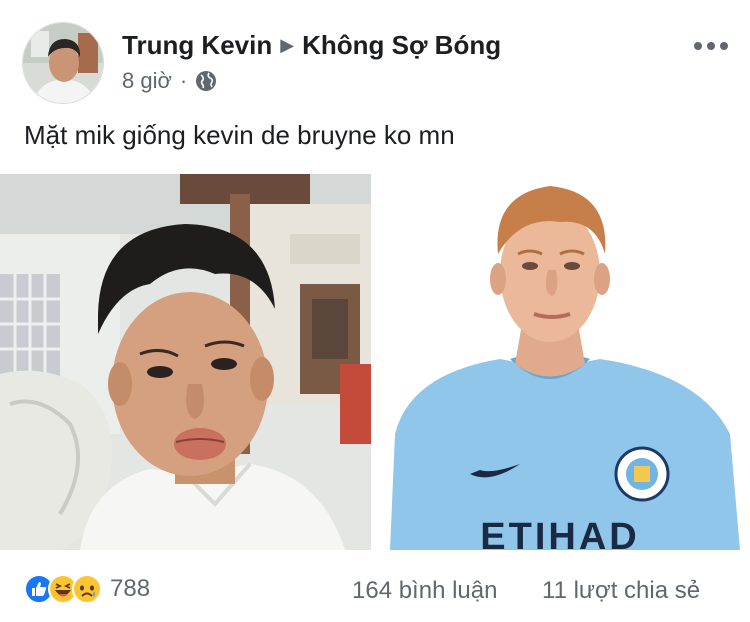 The height and width of the screenshot is (622, 750). Describe the element at coordinates (63, 63) in the screenshot. I see `avatar` at that location.